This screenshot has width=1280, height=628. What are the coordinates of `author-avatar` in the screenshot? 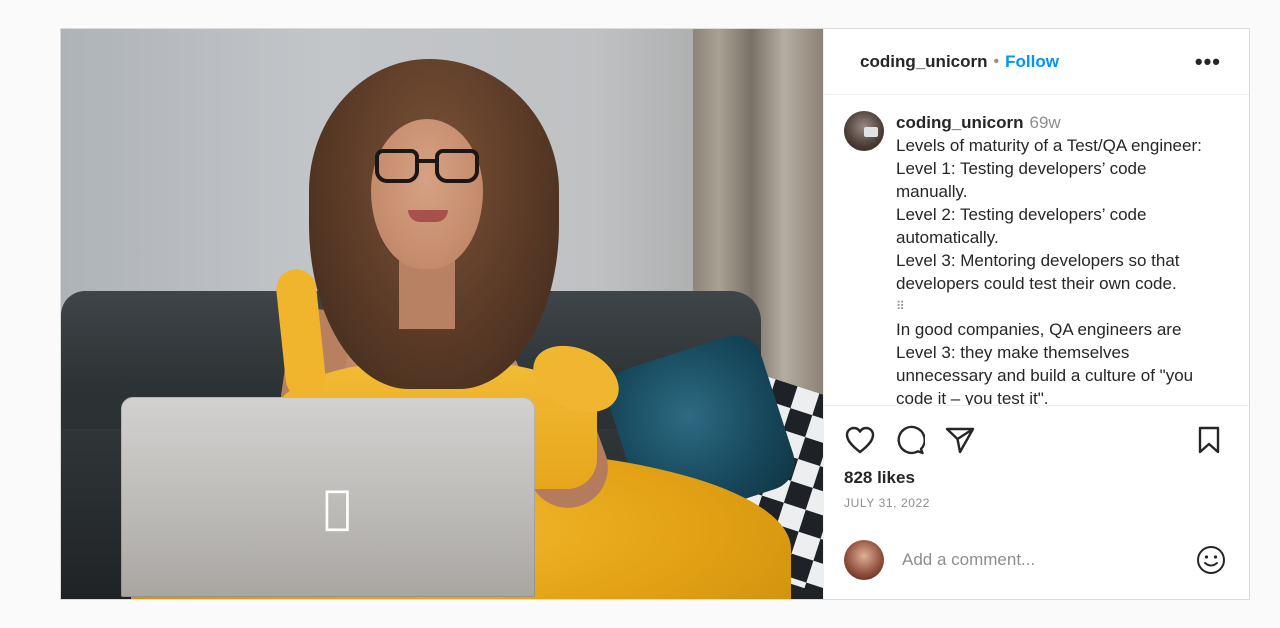 It's located at (864, 131).